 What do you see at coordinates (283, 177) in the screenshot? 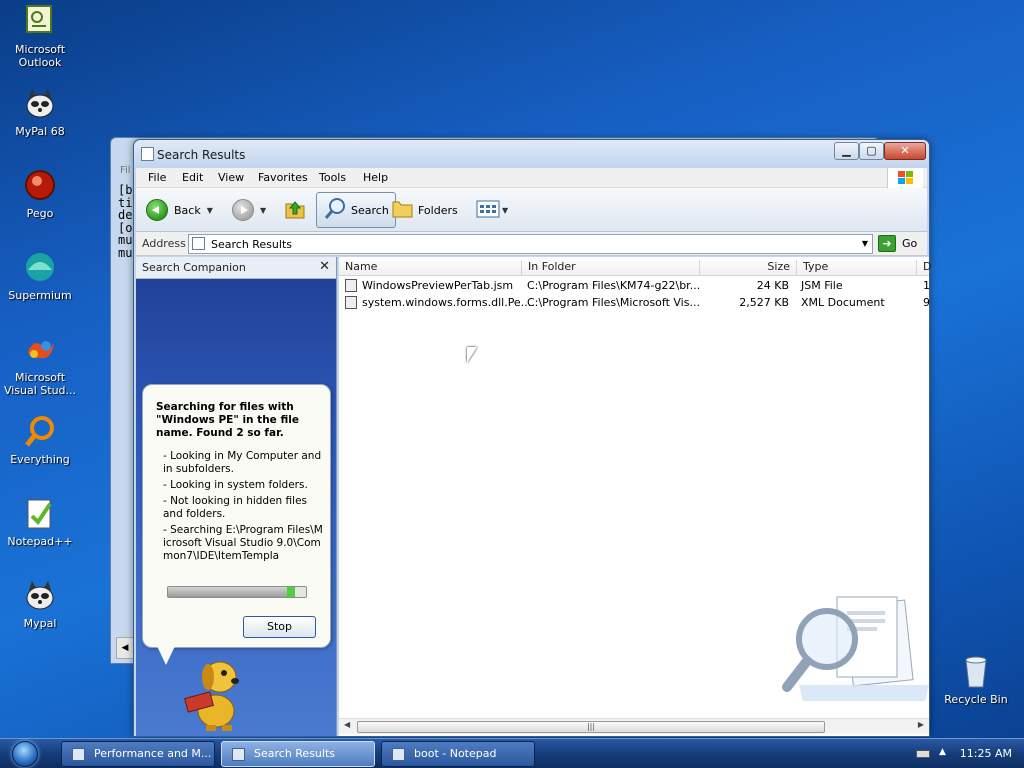
I see `menu-favorites: Favorites` at bounding box center [283, 177].